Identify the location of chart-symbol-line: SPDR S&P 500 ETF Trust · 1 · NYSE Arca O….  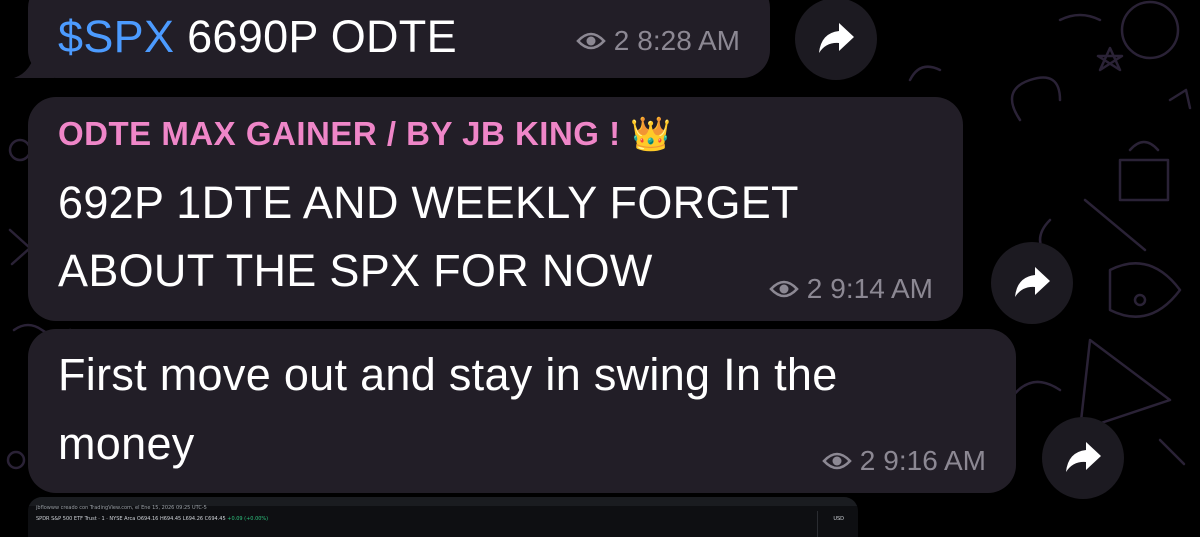
(152, 519).